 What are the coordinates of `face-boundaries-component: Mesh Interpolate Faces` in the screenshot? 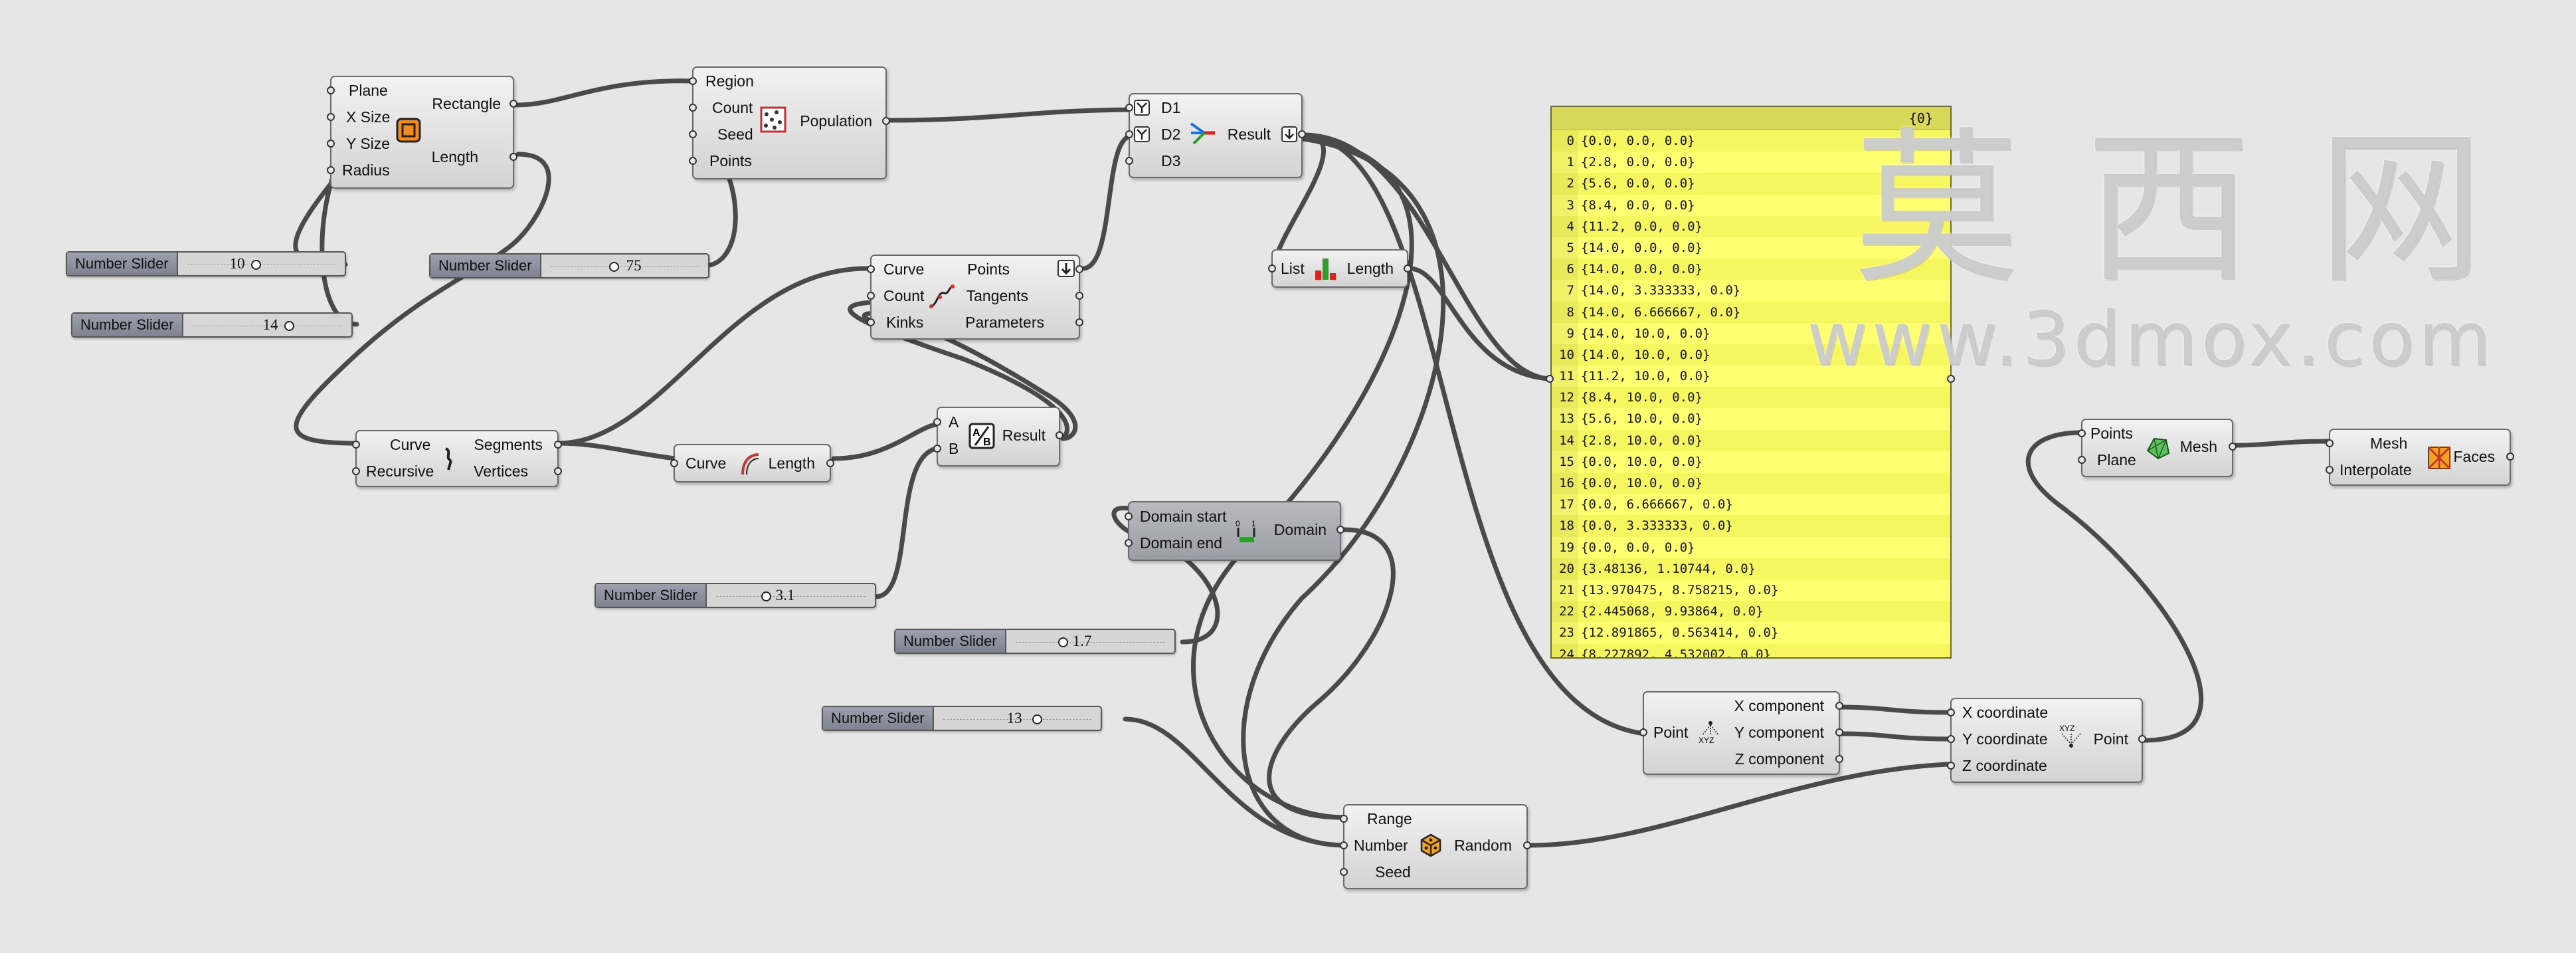 It's located at (2420, 457).